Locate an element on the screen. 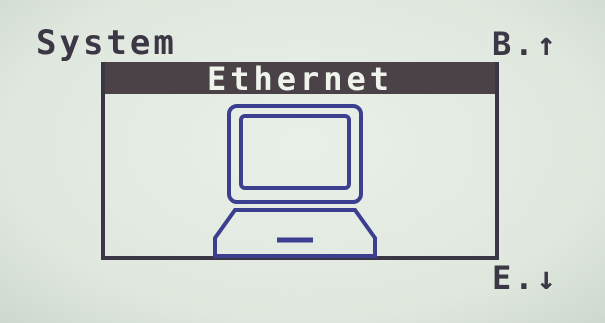 The height and width of the screenshot is (323, 605). nav-up-button: B.↑ is located at coordinates (525, 44).